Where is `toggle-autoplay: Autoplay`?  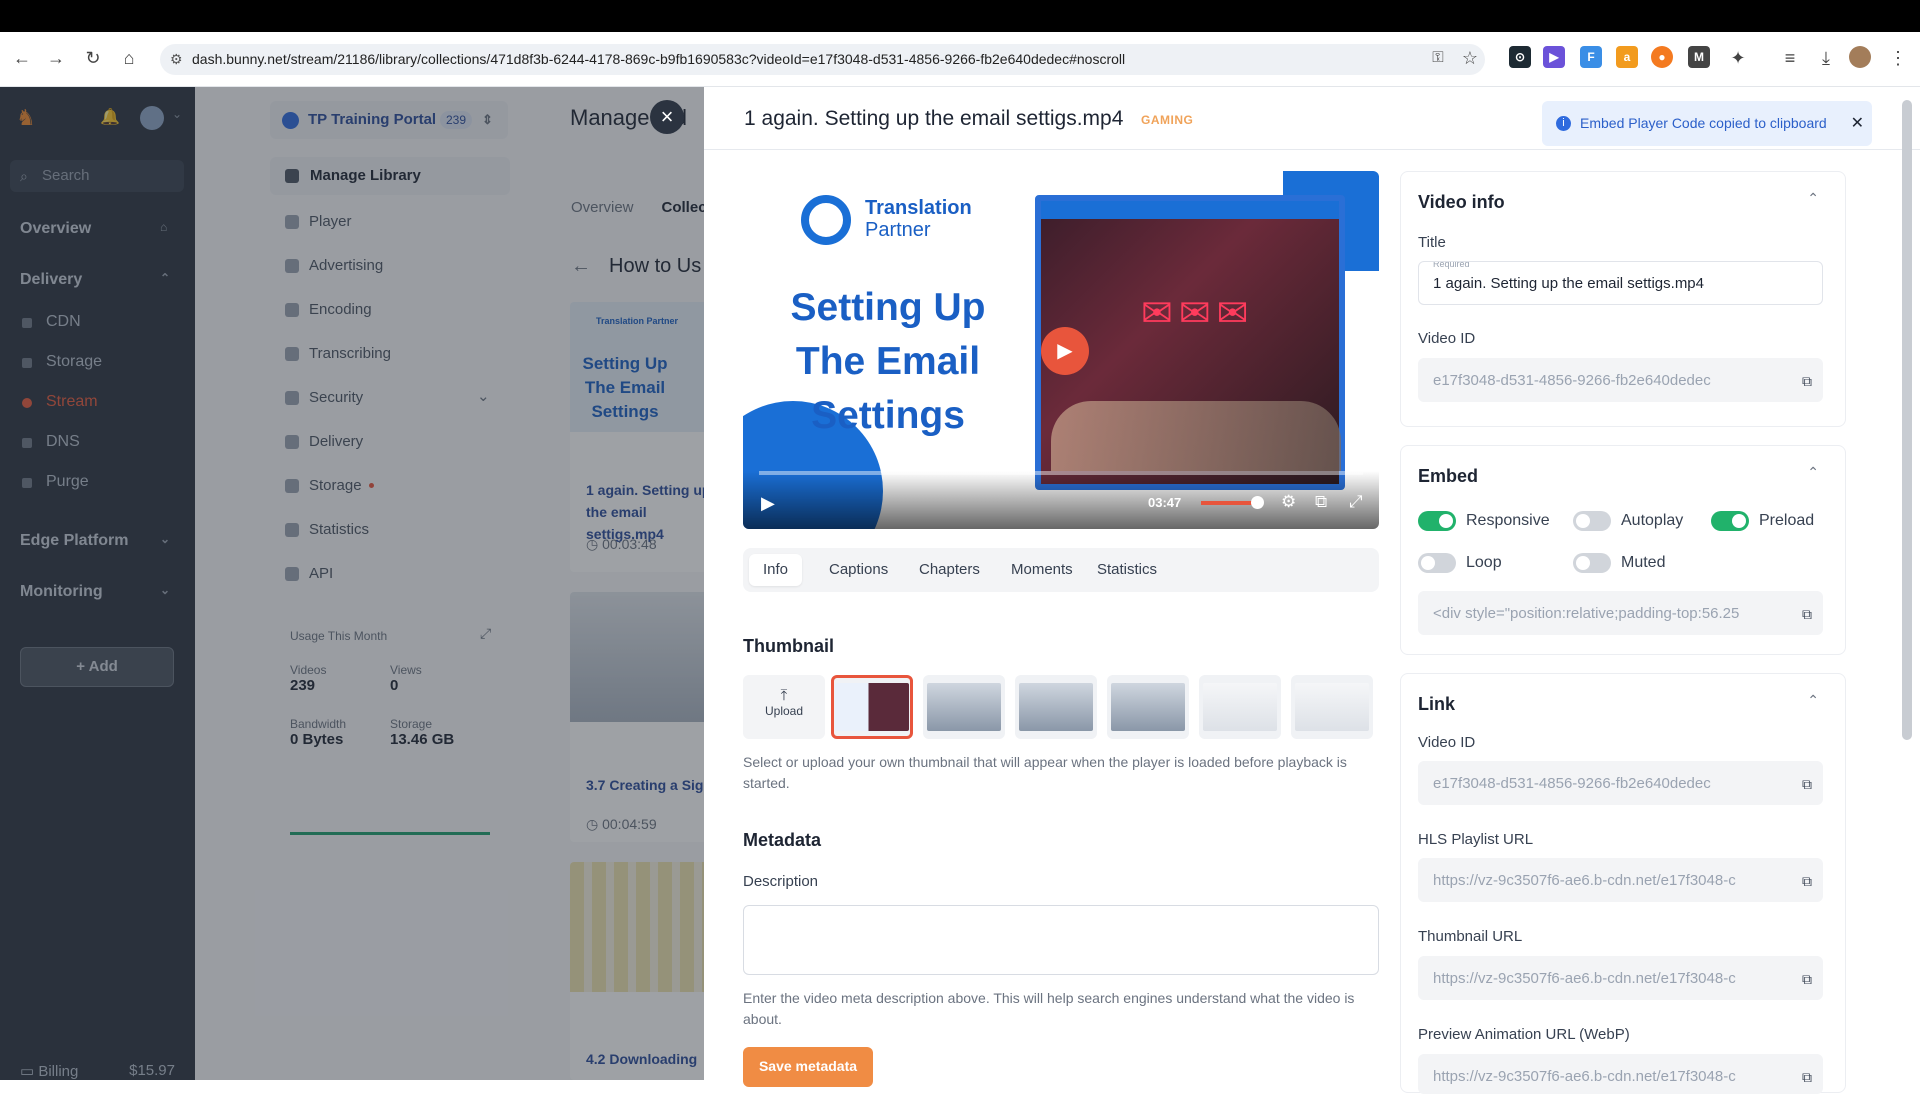 toggle-autoplay: Autoplay is located at coordinates (1628, 521).